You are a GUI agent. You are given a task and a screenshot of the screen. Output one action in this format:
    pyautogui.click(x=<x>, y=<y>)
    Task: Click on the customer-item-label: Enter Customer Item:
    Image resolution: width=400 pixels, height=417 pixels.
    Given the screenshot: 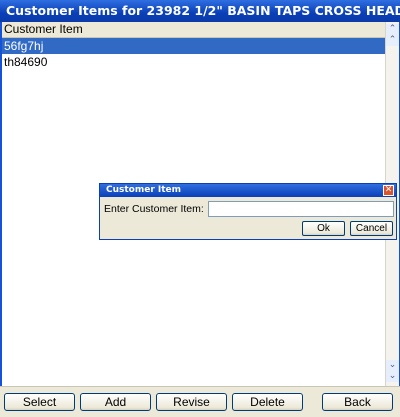 What is the action you would take?
    pyautogui.click(x=154, y=209)
    